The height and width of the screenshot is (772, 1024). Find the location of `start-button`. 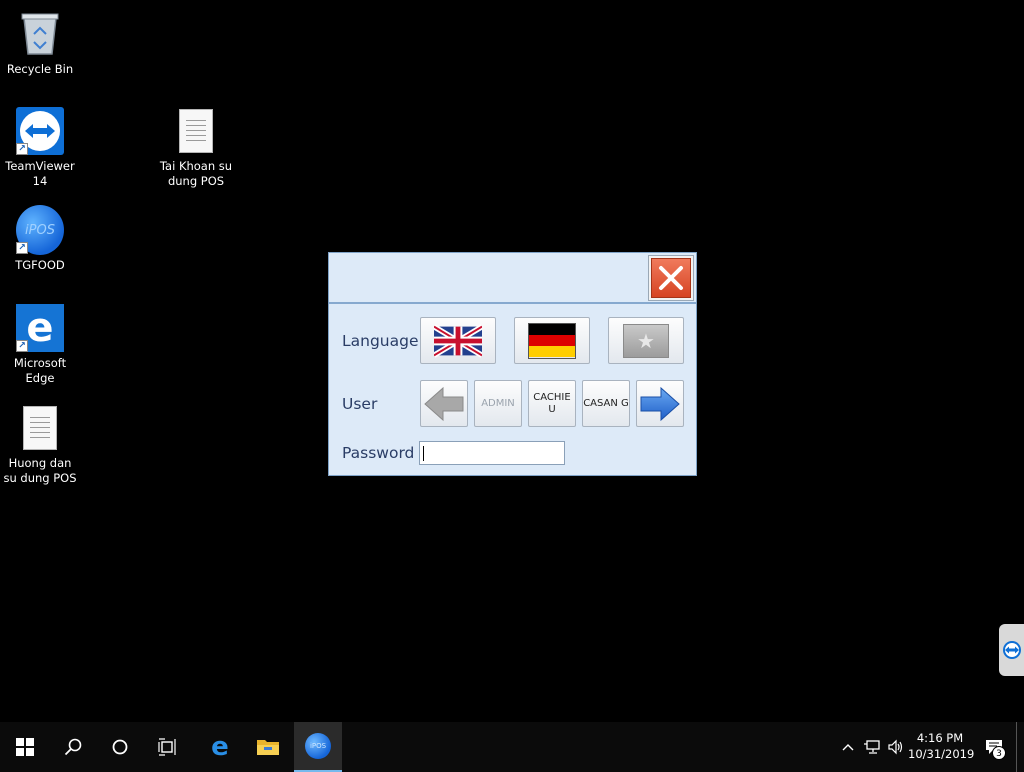

start-button is located at coordinates (25, 747).